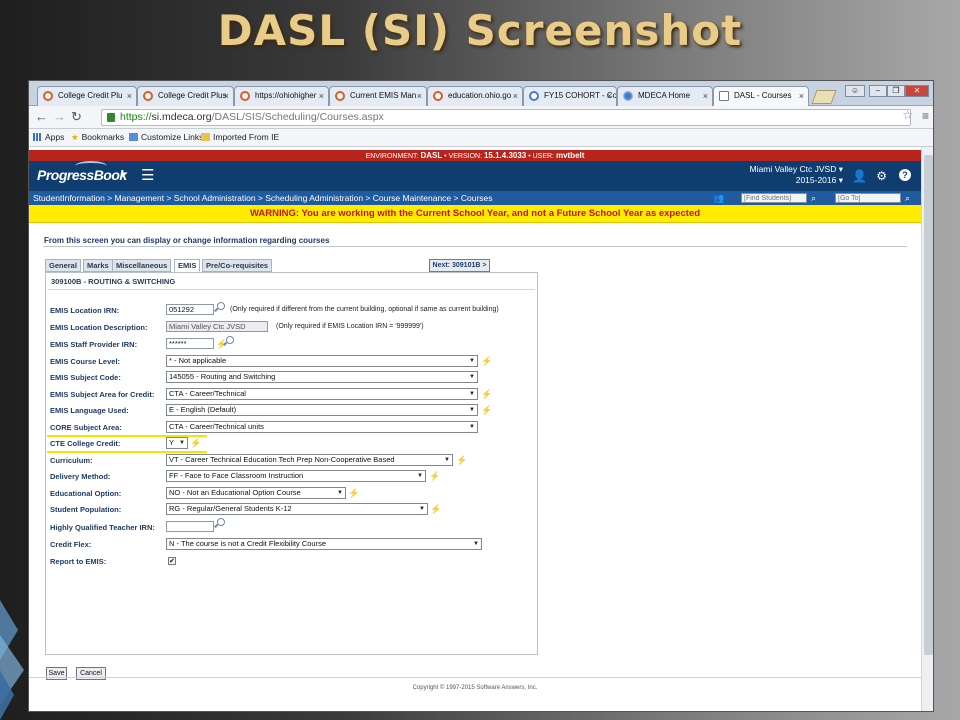  What do you see at coordinates (761, 96) in the screenshot?
I see `browser-tab-active: DASL - Courses ×` at bounding box center [761, 96].